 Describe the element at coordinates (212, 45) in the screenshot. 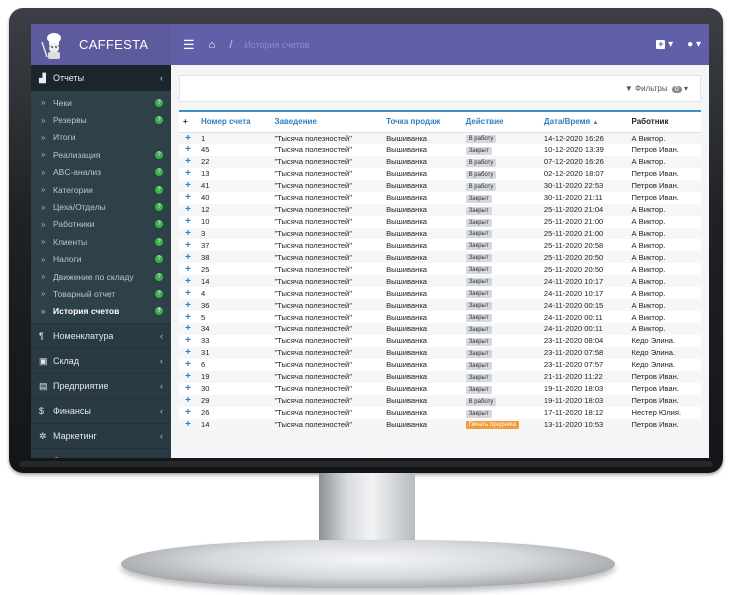

I see `home-icon: ⌂` at that location.